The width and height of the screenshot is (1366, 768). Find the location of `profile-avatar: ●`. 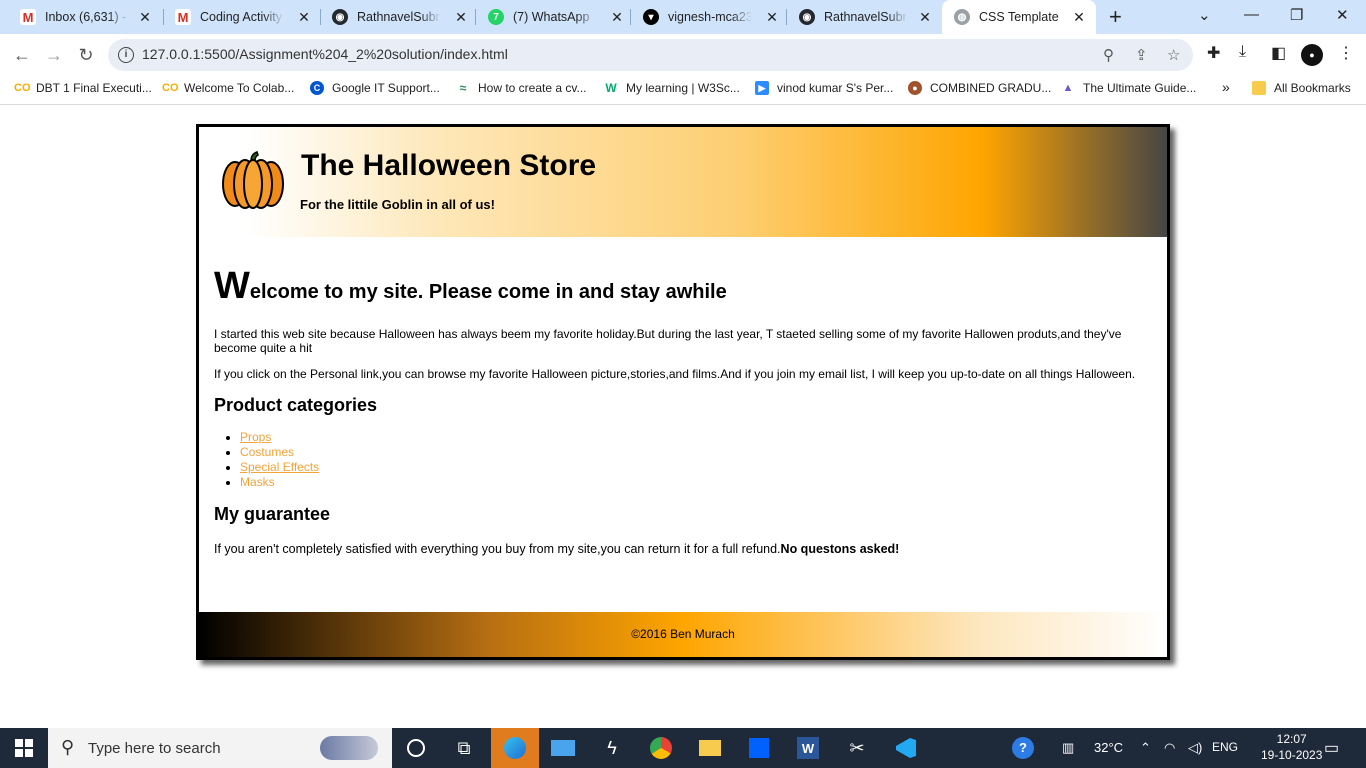

profile-avatar: ● is located at coordinates (1312, 55).